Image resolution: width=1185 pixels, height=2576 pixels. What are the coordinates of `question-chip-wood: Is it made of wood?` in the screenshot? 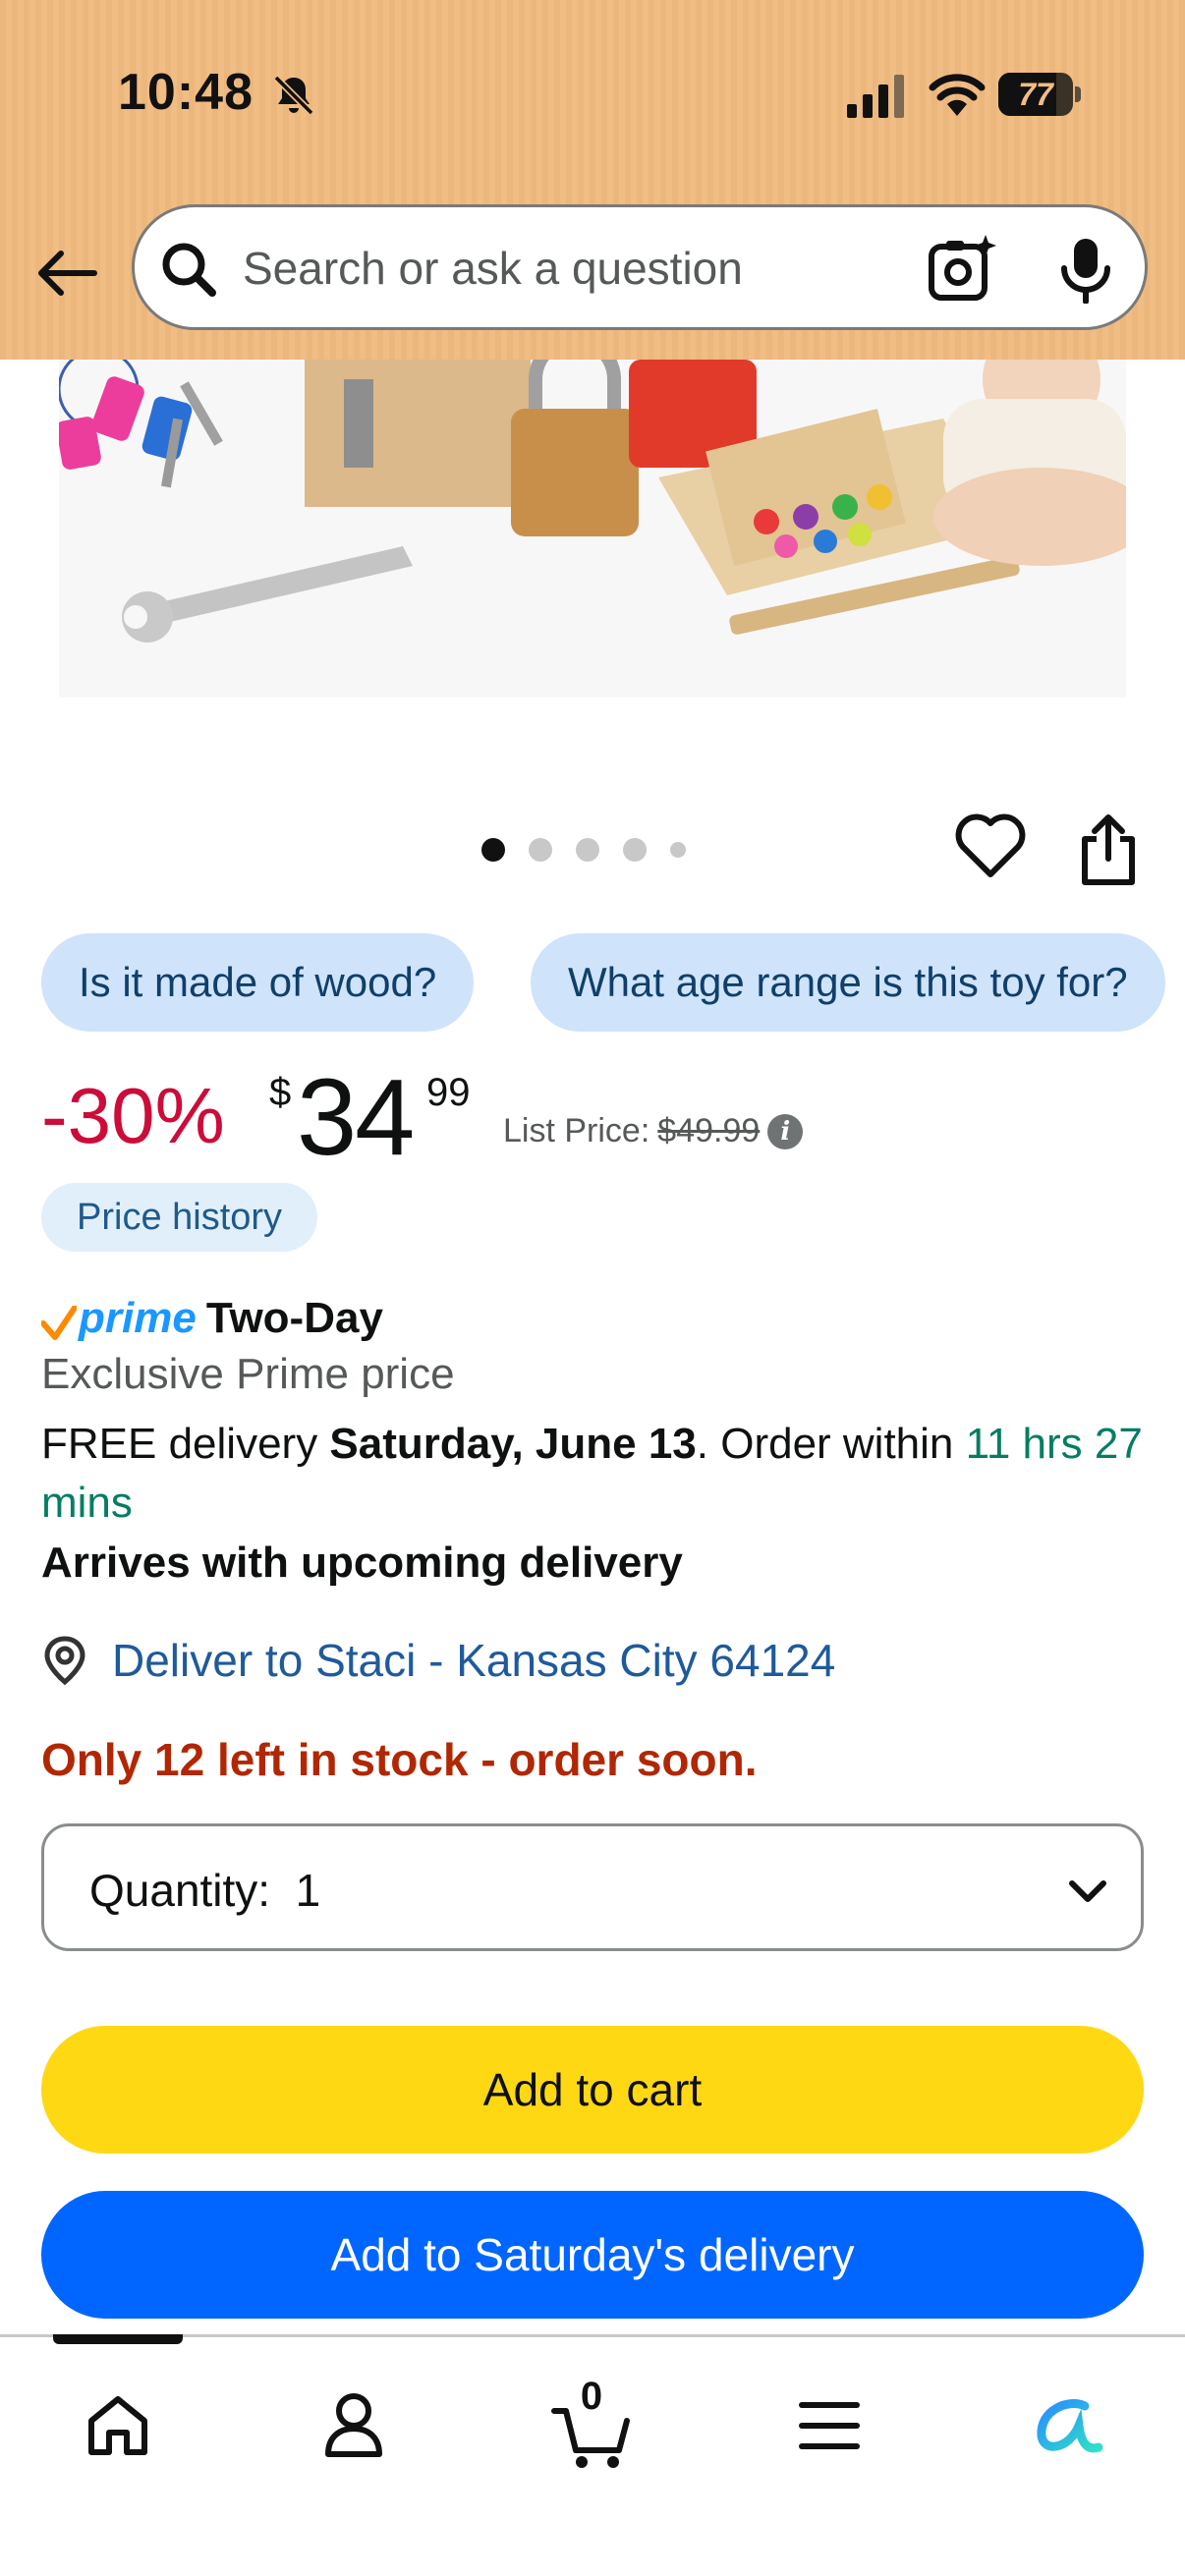 It's located at (258, 982).